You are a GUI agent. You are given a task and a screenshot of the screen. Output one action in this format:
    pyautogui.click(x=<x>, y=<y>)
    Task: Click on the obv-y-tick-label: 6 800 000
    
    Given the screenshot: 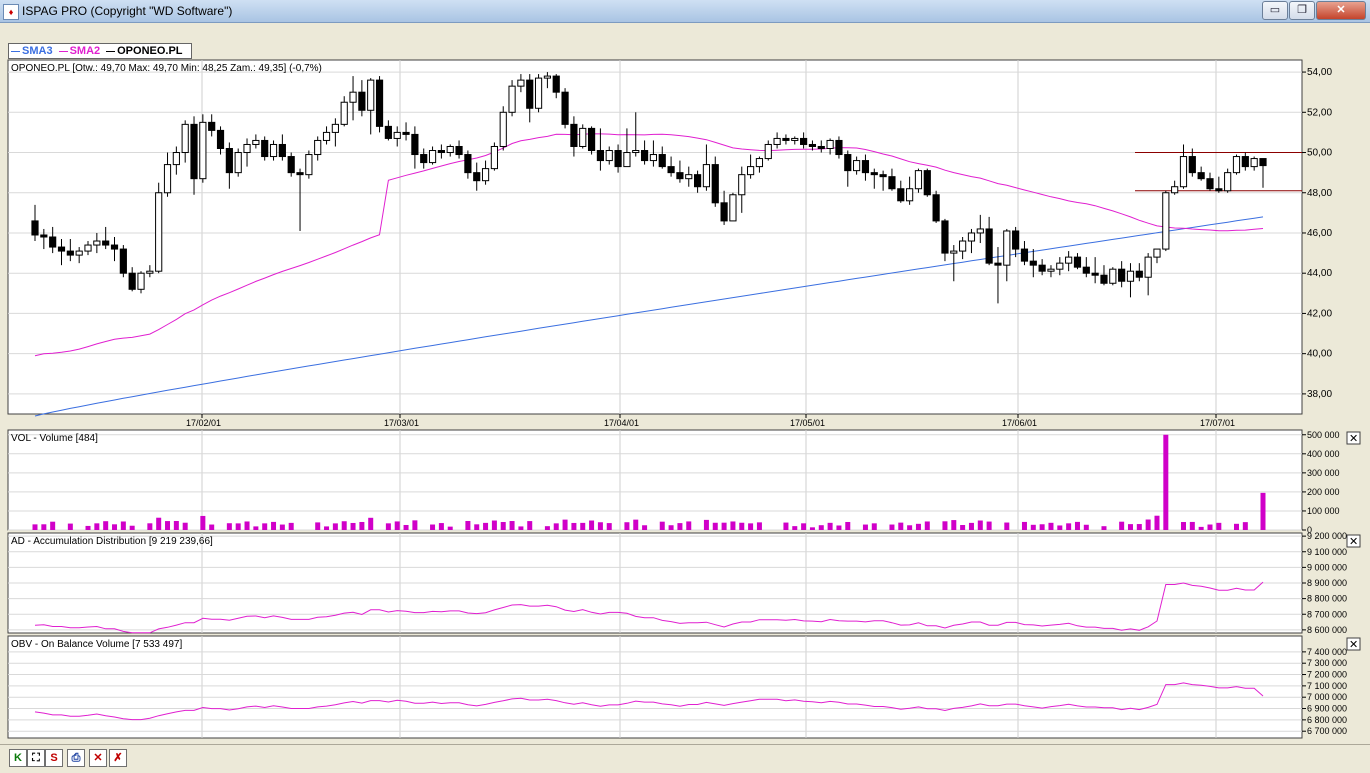 What is the action you would take?
    pyautogui.click(x=1327, y=720)
    